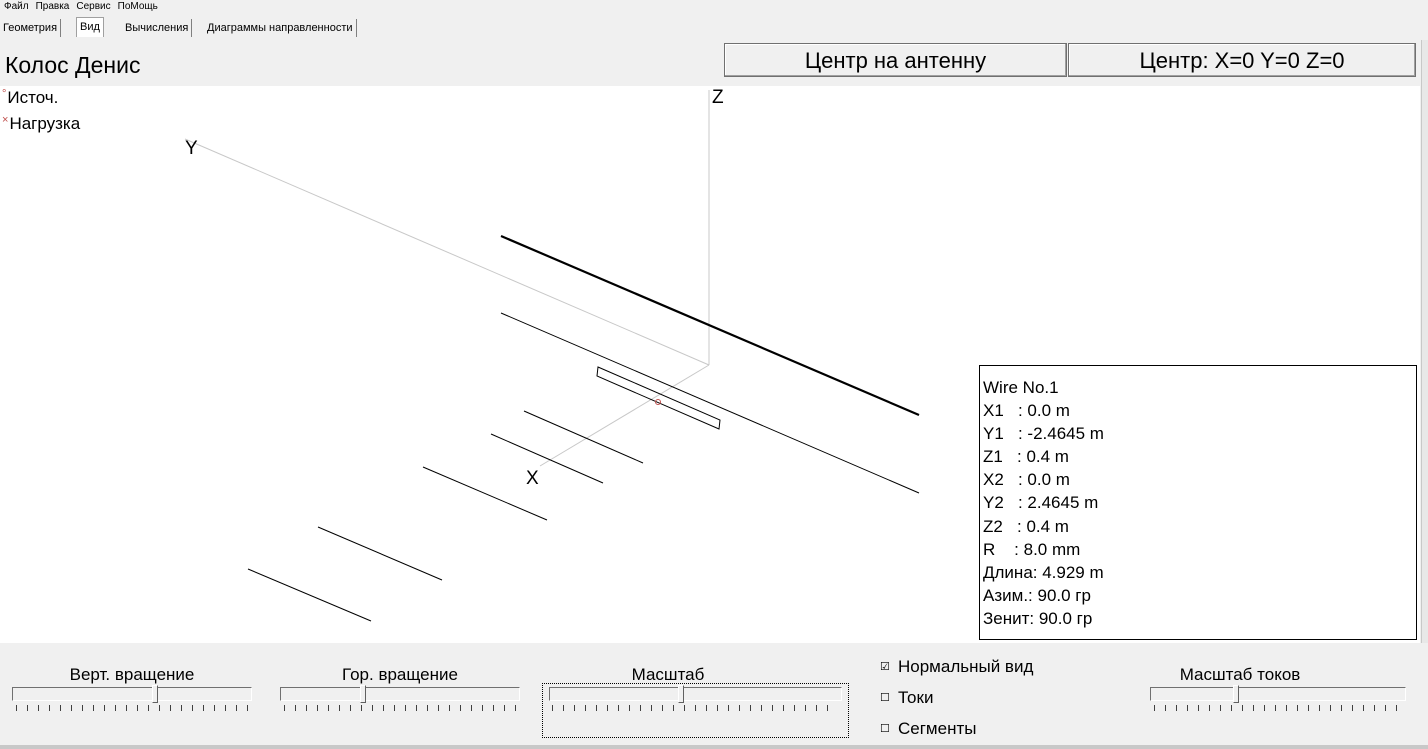  I want to click on current-scale-track, so click(1278, 694).